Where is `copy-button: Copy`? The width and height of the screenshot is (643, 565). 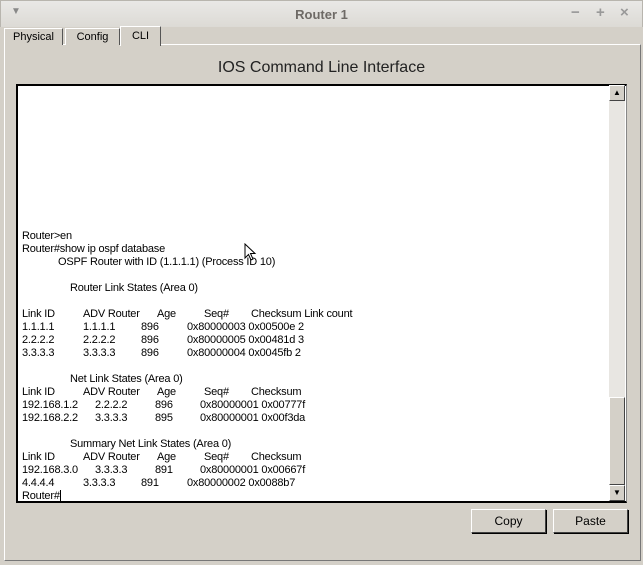 copy-button: Copy is located at coordinates (508, 521).